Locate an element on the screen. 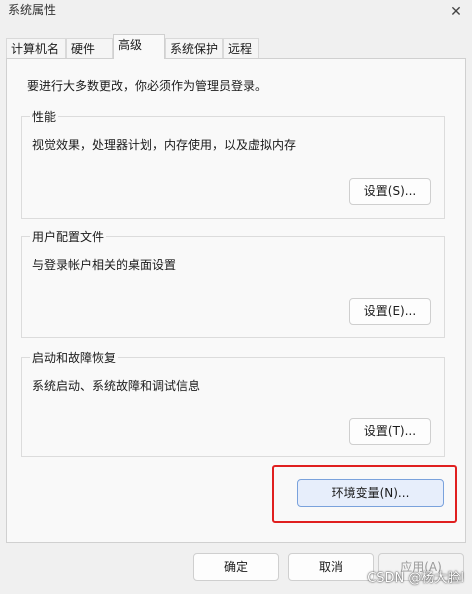 Image resolution: width=472 pixels, height=594 pixels. performance-group-title: 性能 is located at coordinates (44, 116).